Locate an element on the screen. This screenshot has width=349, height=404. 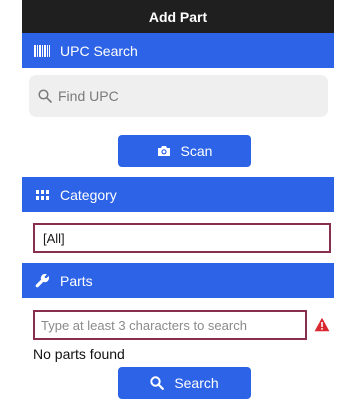
warning-icon is located at coordinates (322, 324).